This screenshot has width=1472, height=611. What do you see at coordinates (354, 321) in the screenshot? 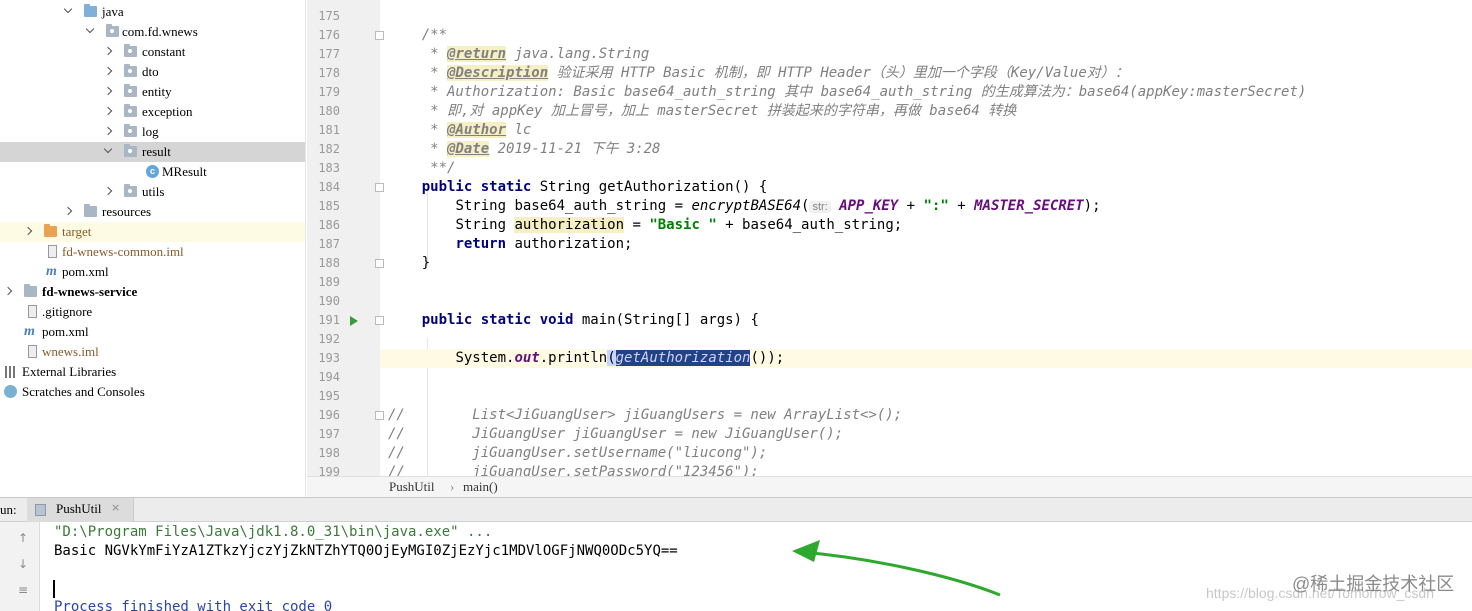
I see `run-gutter-icon` at bounding box center [354, 321].